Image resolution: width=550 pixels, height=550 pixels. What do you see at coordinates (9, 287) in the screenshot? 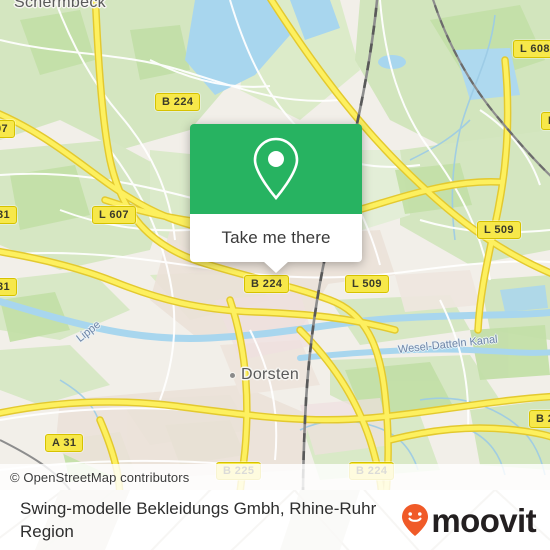
I see `road-shield-clipped-31b: 31` at bounding box center [9, 287].